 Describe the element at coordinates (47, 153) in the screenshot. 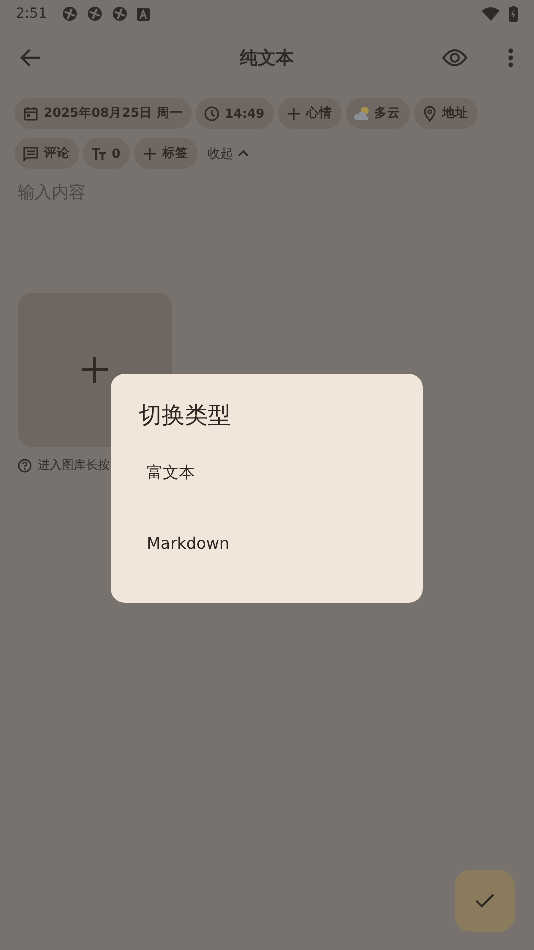

I see `chip-button: 评论` at that location.